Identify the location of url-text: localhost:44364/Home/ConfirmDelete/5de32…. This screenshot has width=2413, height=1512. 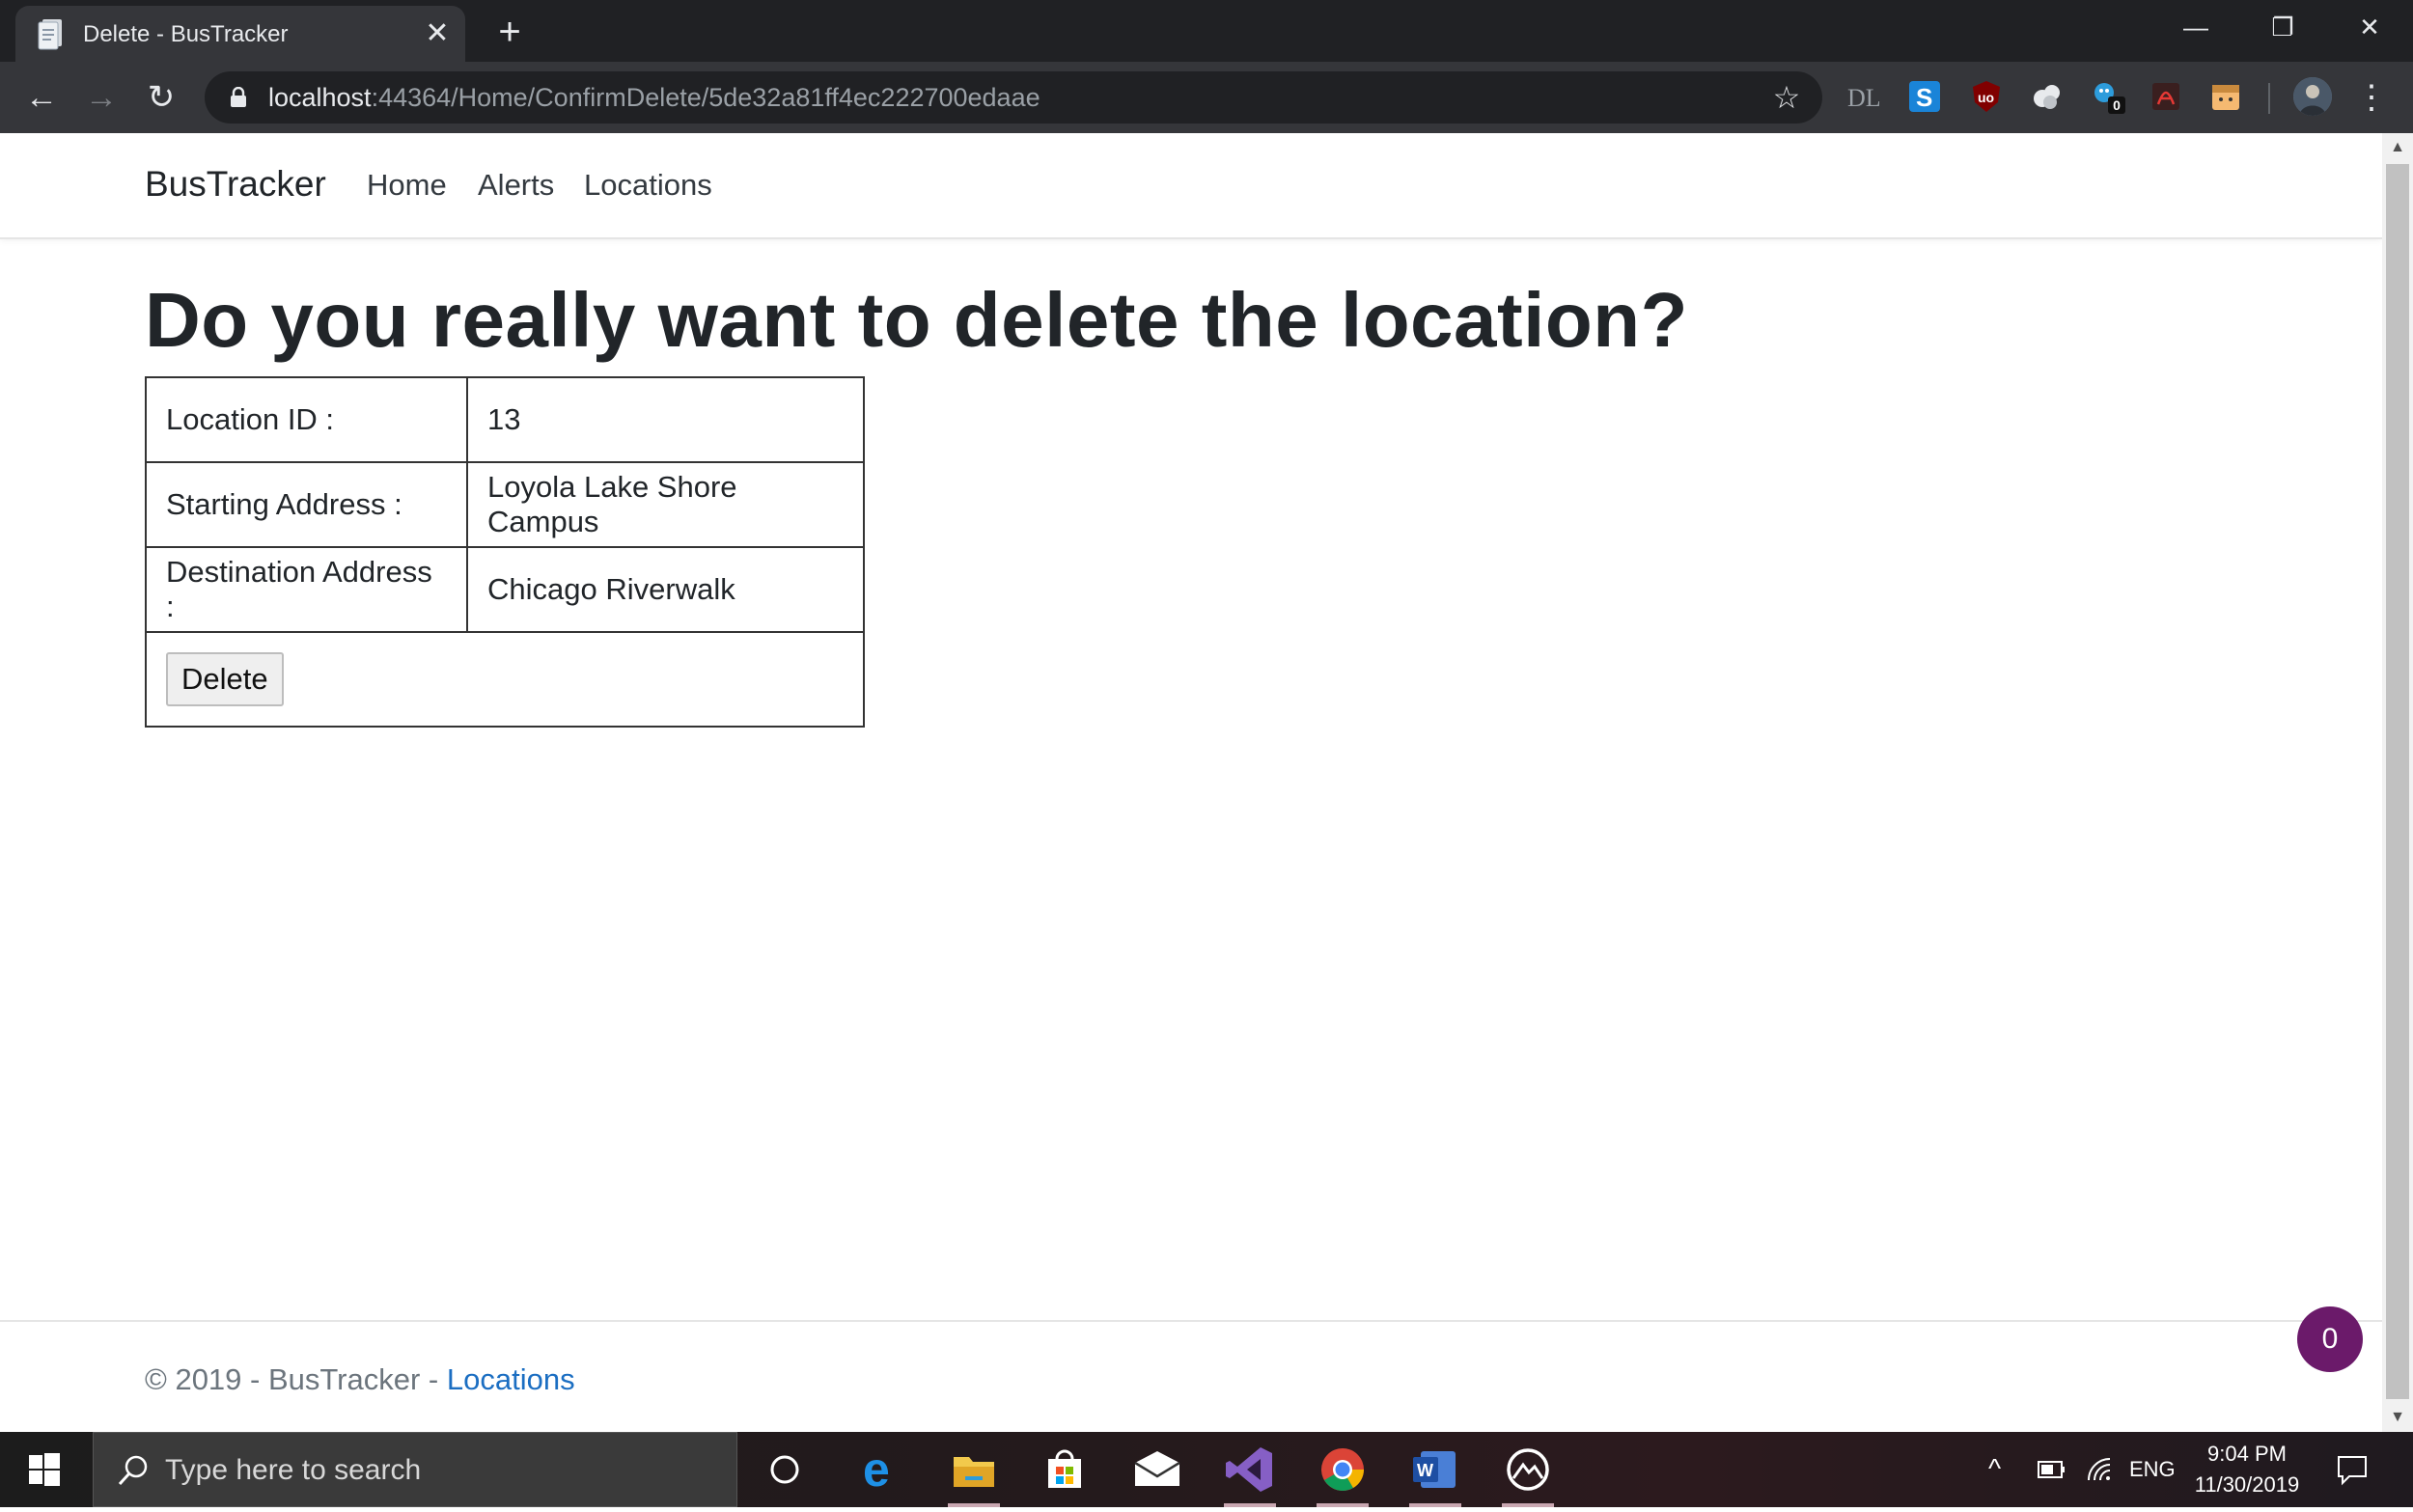
(654, 98).